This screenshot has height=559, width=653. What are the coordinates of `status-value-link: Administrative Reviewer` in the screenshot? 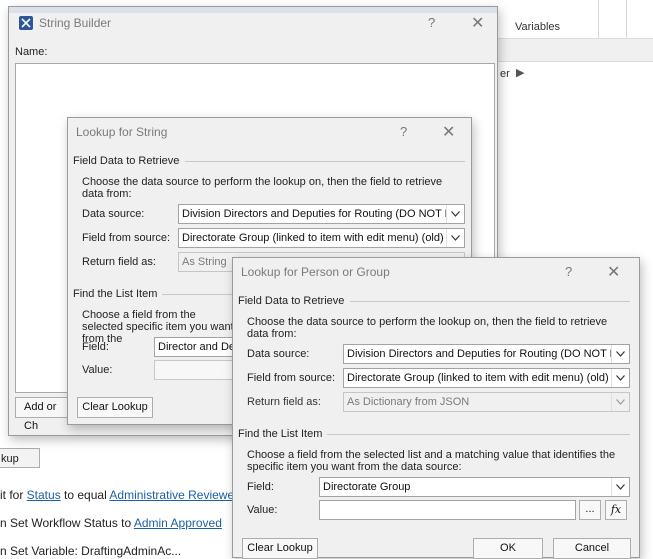 It's located at (173, 495).